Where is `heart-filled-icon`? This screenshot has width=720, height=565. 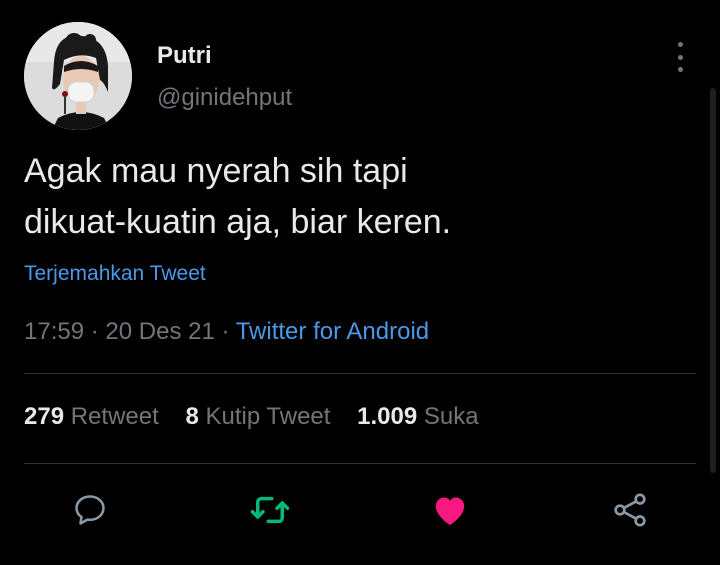
heart-filled-icon is located at coordinates (450, 511).